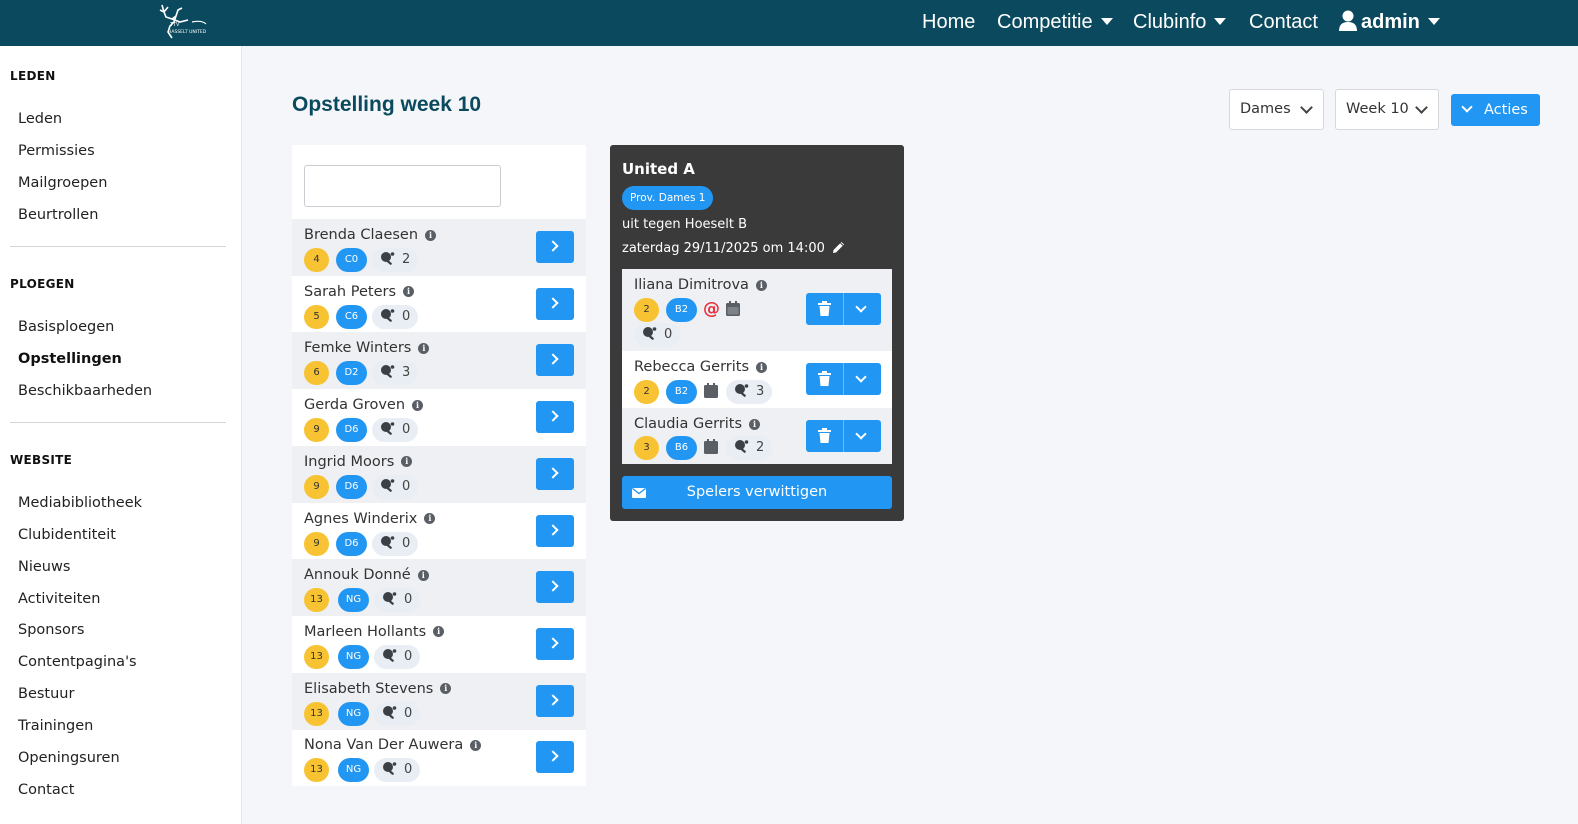 Image resolution: width=1578 pixels, height=824 pixels. What do you see at coordinates (757, 492) in the screenshot?
I see `notify-players-button: Spelers verwittigen` at bounding box center [757, 492].